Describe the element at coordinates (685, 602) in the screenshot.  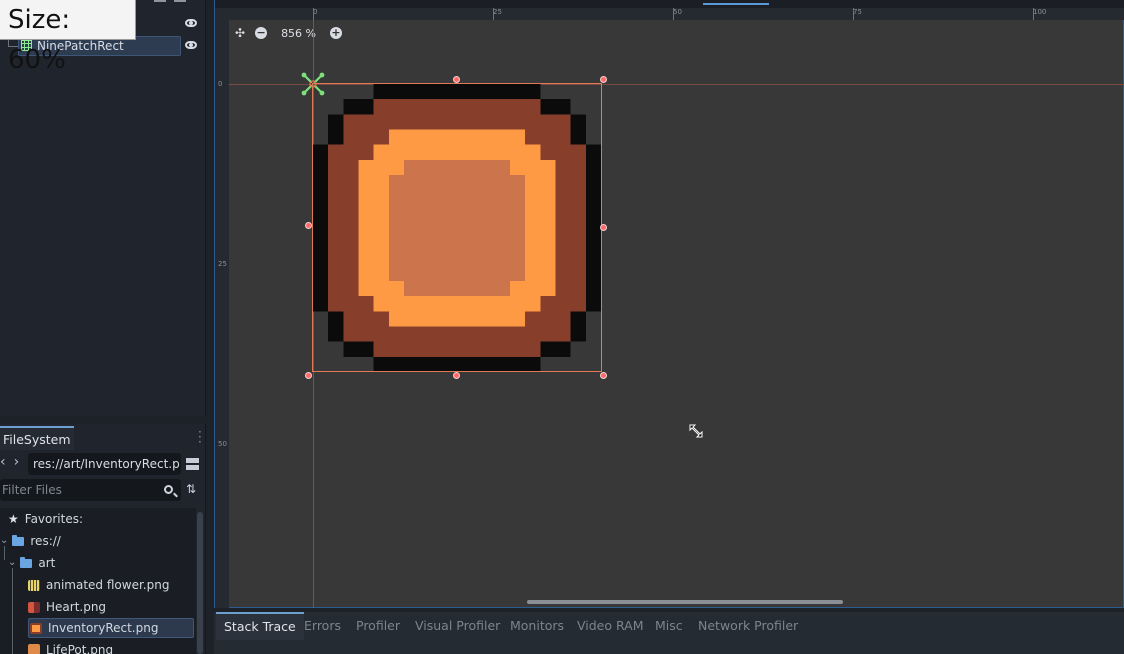
I see `viewport-scrollbar-horizontal` at that location.